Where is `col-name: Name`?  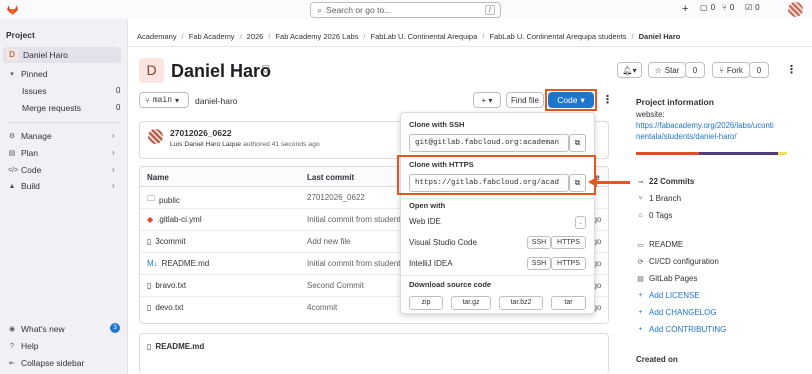
col-name: Name is located at coordinates (158, 177).